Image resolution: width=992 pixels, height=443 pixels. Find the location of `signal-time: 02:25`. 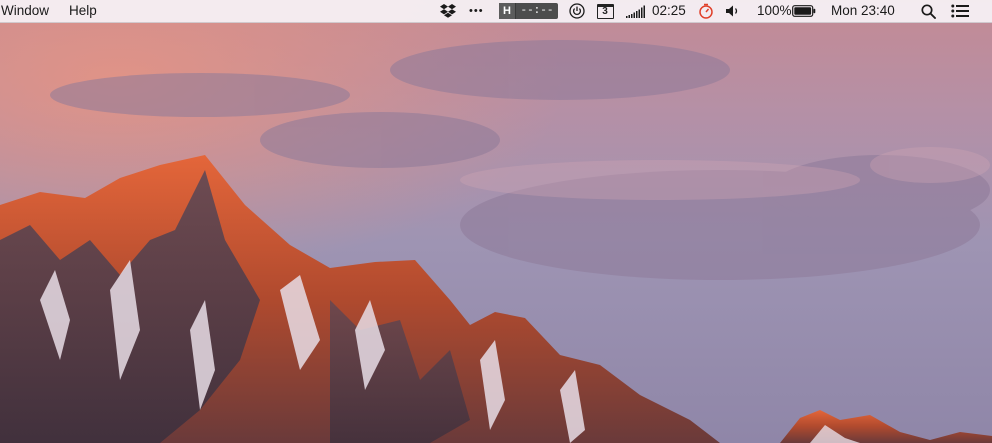

signal-time: 02:25 is located at coordinates (669, 11).